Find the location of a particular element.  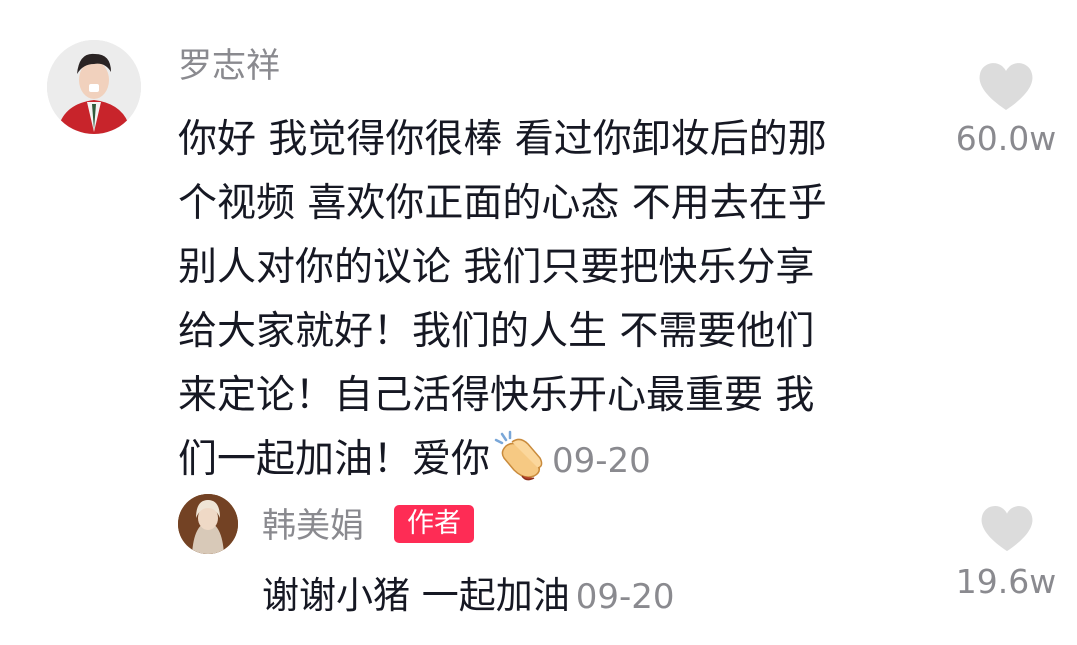

reply-content: 谢谢小猪 一起加油 is located at coordinates (416, 595).